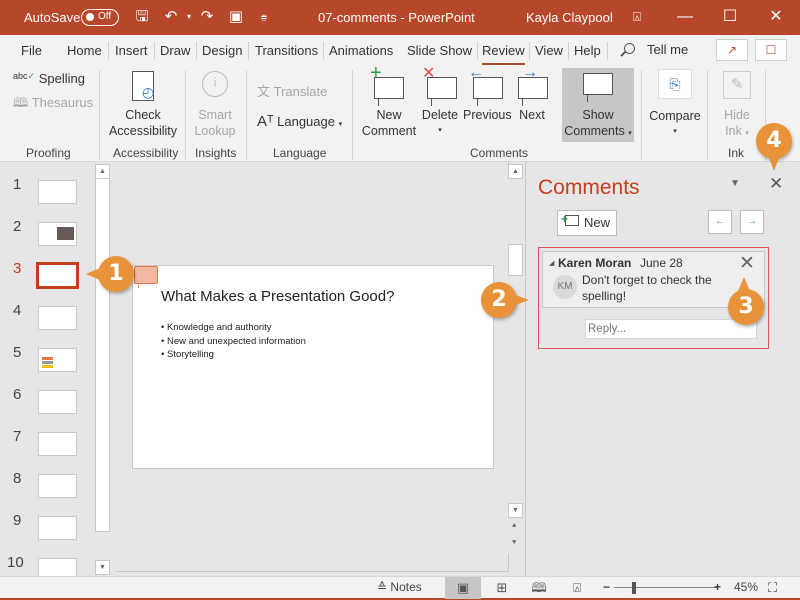 Image resolution: width=800 pixels, height=600 pixels. Describe the element at coordinates (634, 588) in the screenshot. I see `zoom-slider-thumb` at that location.